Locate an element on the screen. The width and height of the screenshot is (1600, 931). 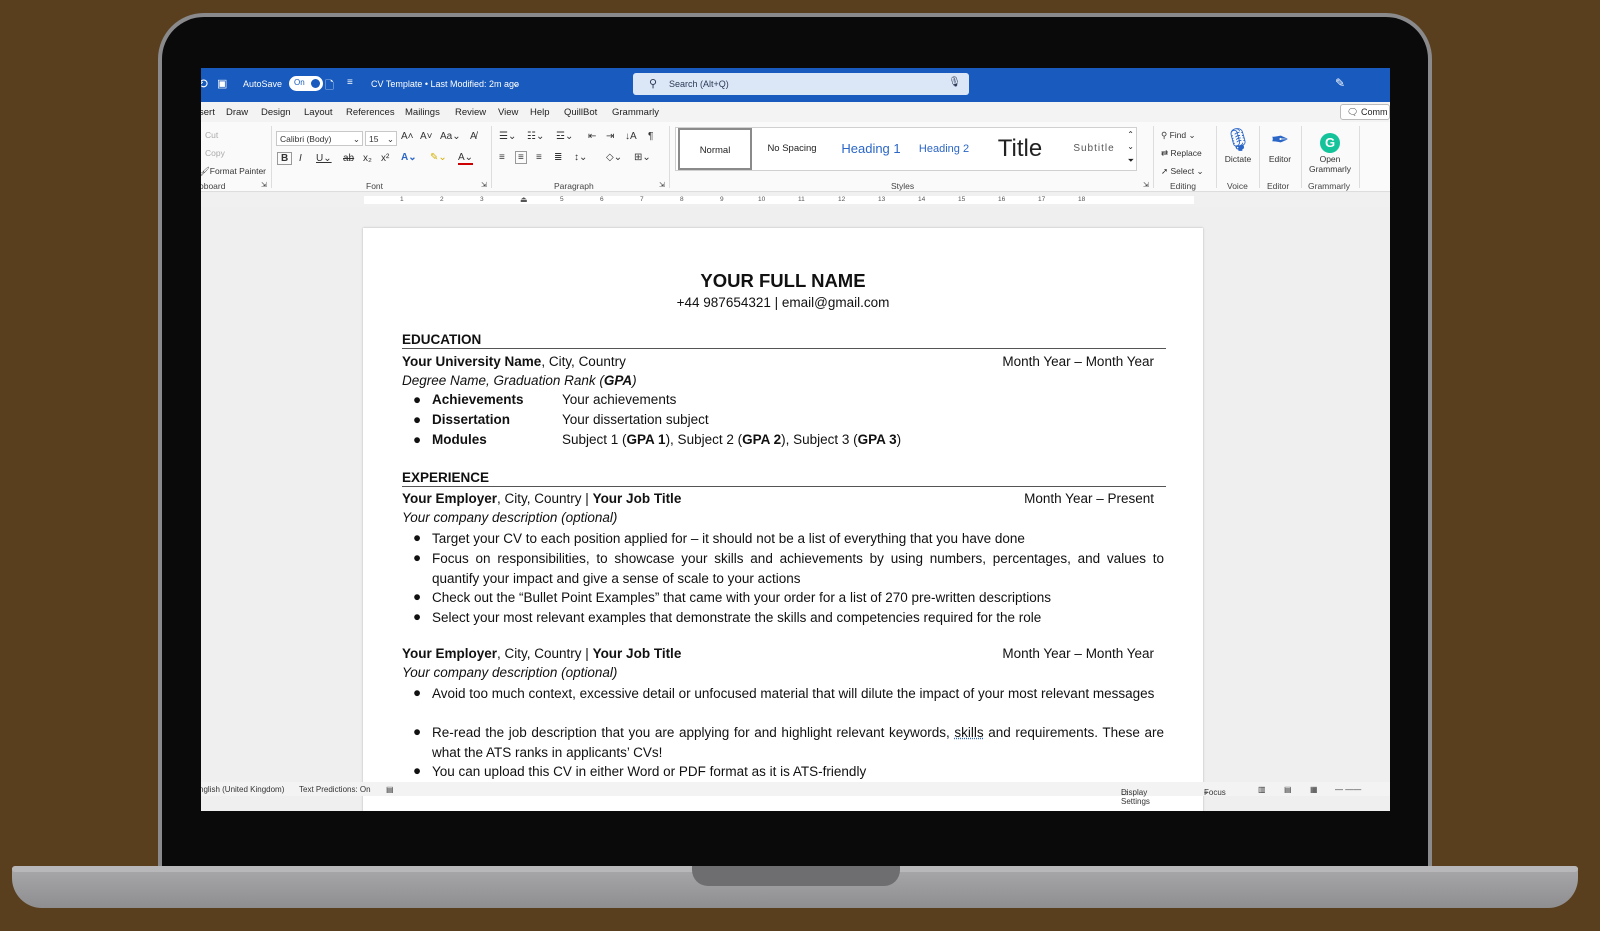
shading-icon: ◇⌄ is located at coordinates (614, 157).